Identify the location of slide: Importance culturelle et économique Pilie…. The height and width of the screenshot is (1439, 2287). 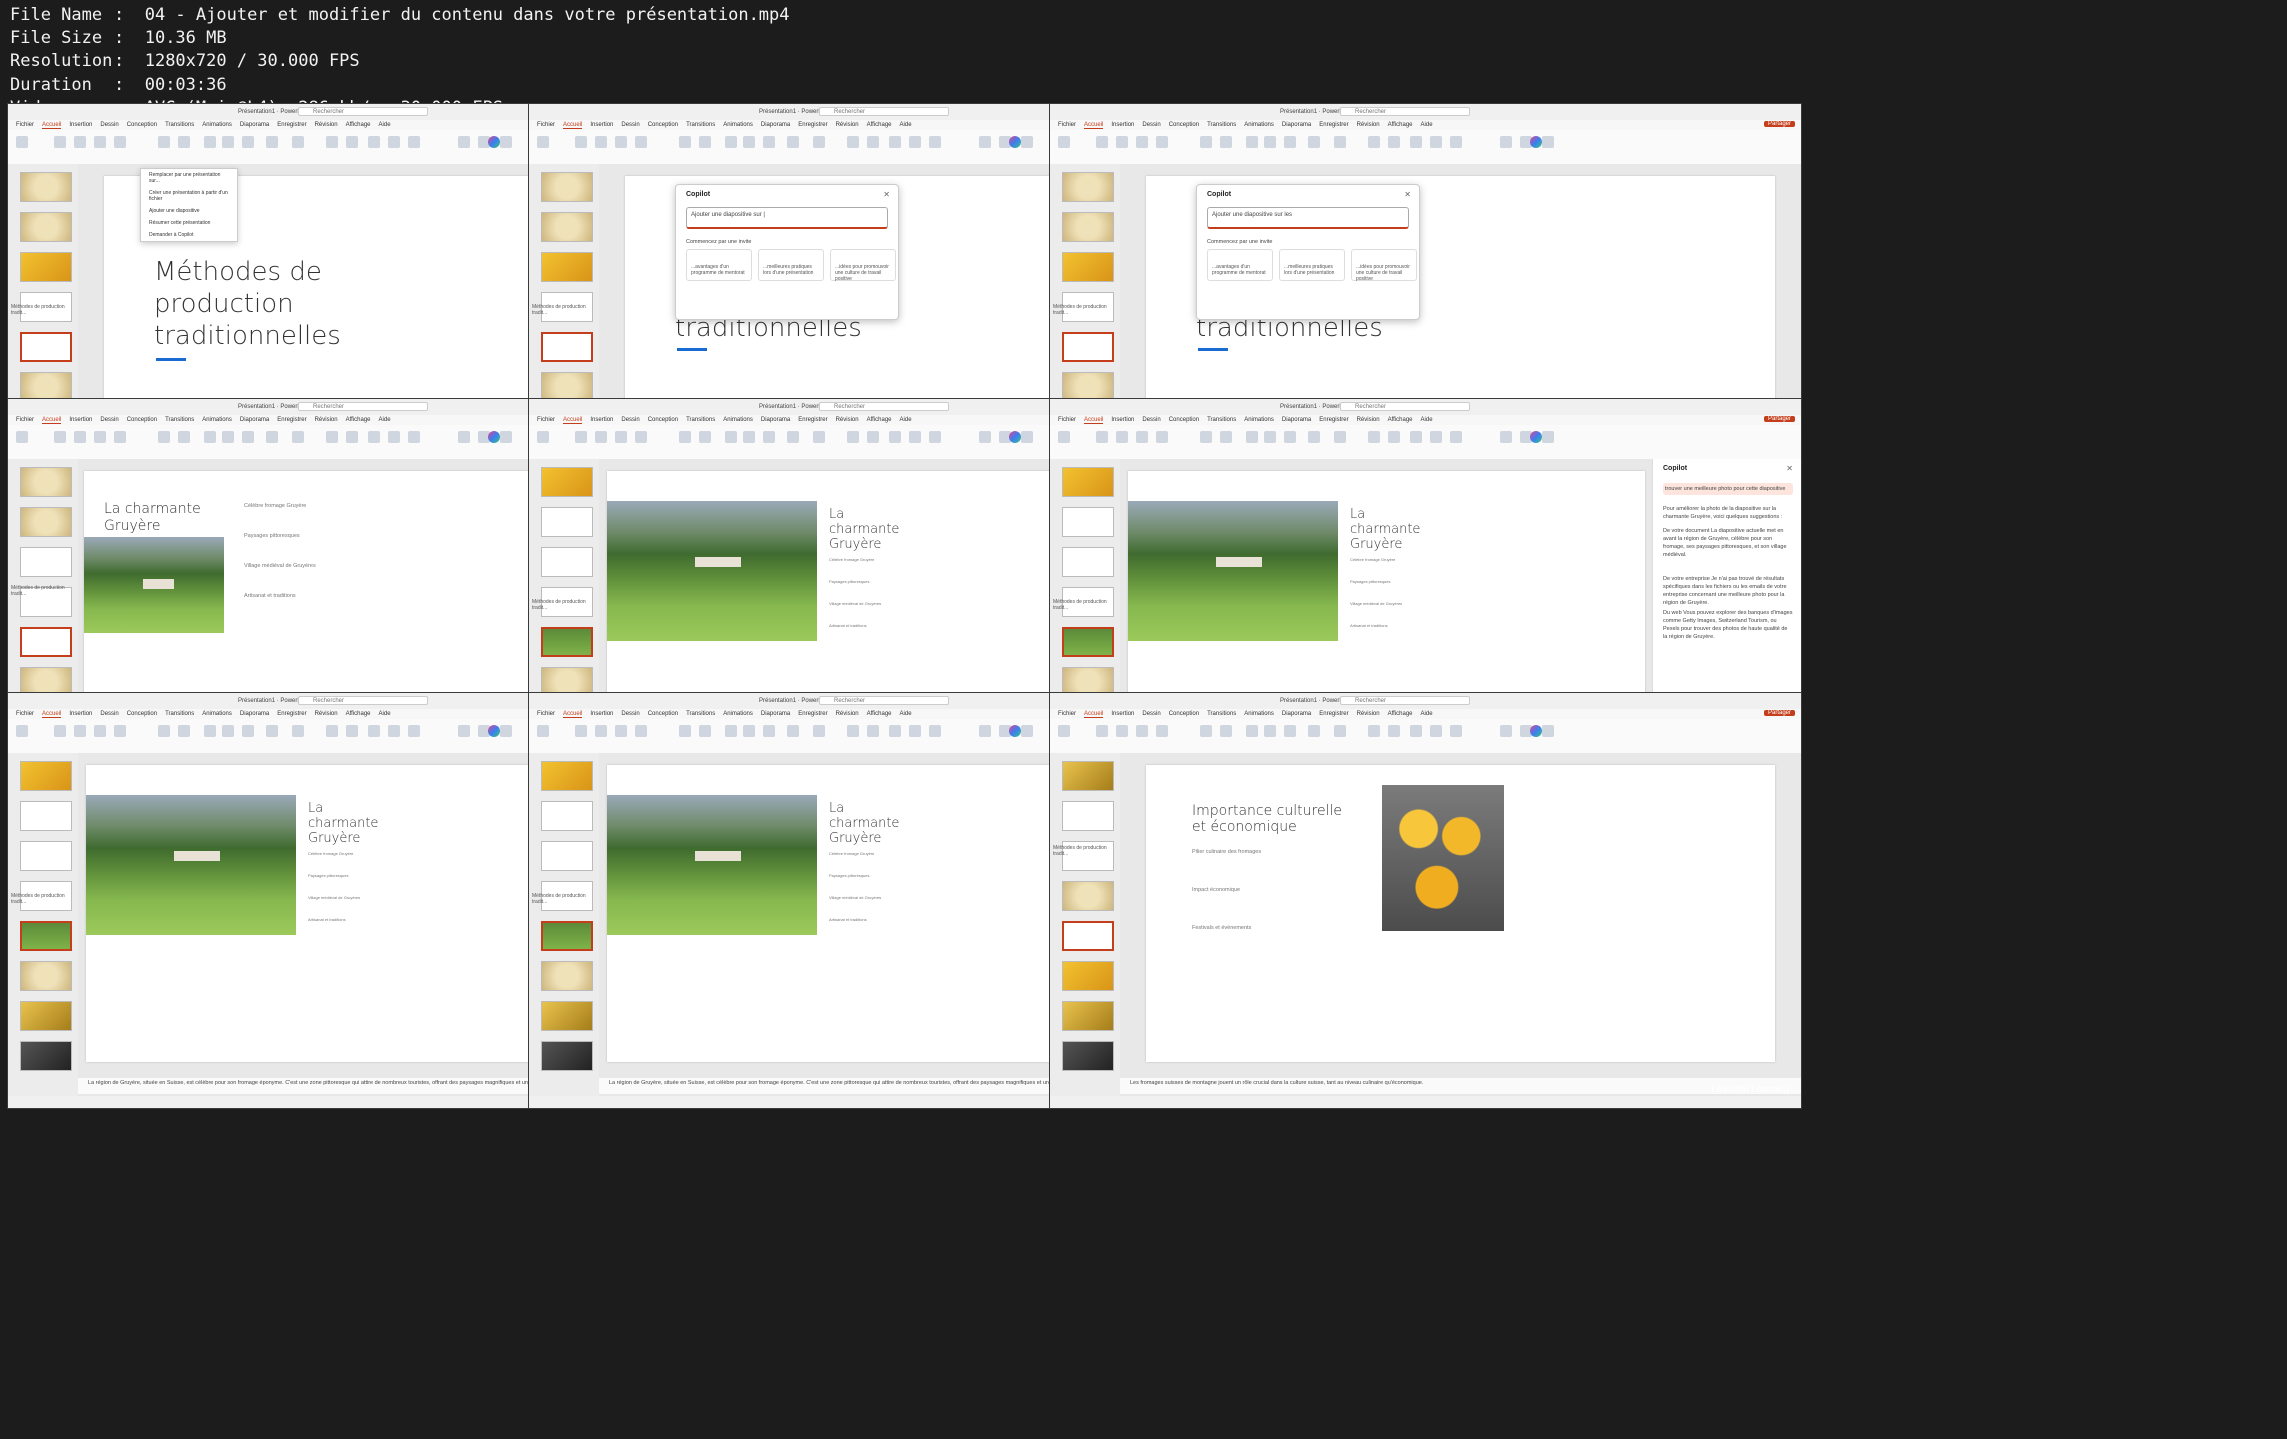
(1460, 913).